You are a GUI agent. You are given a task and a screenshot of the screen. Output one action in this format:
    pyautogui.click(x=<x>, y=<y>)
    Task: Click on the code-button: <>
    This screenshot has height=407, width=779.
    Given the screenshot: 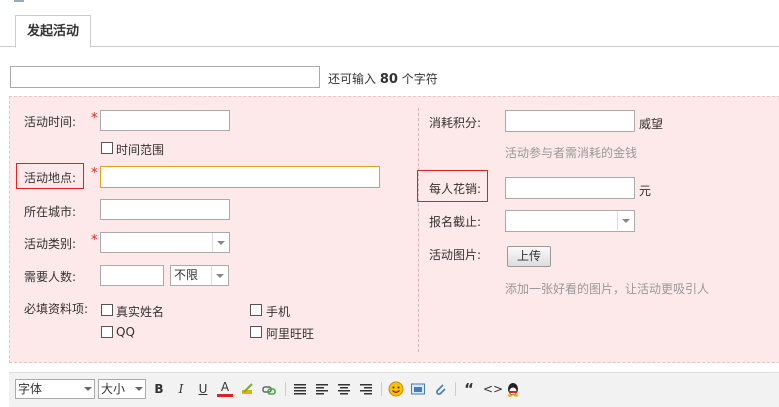 What is the action you would take?
    pyautogui.click(x=493, y=389)
    